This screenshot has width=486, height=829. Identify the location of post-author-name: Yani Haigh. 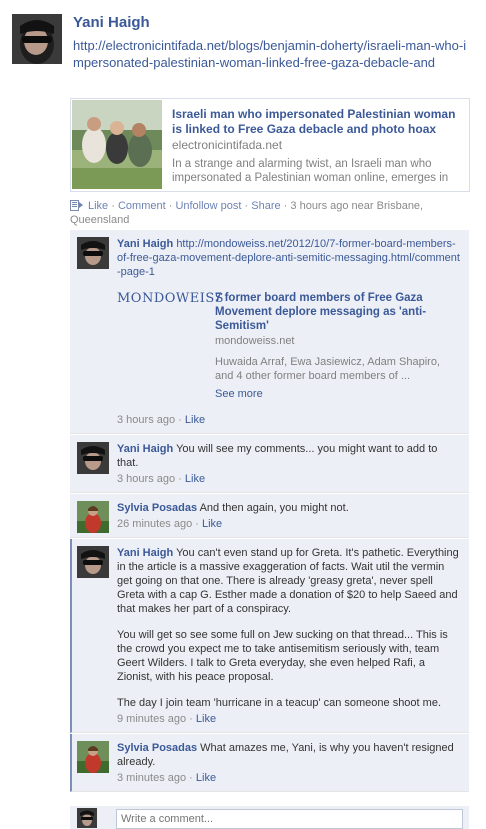
(111, 22).